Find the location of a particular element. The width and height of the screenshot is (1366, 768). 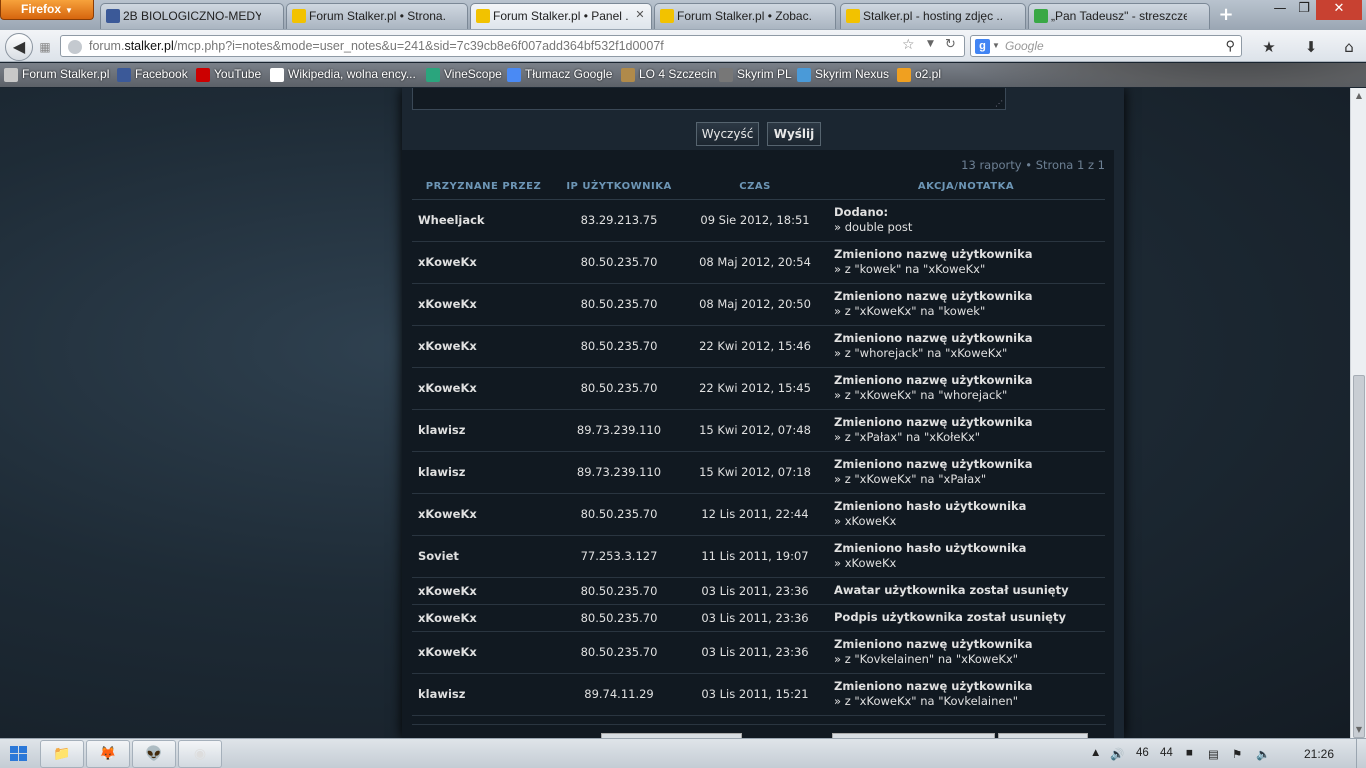

bookmark-label: Forum Stalker.pl is located at coordinates (66, 74).